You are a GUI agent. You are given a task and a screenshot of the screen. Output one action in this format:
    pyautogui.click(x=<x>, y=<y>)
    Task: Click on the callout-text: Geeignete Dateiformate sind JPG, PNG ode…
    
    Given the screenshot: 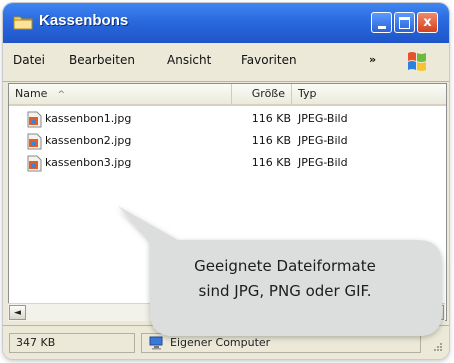 What is the action you would take?
    pyautogui.click(x=285, y=279)
    